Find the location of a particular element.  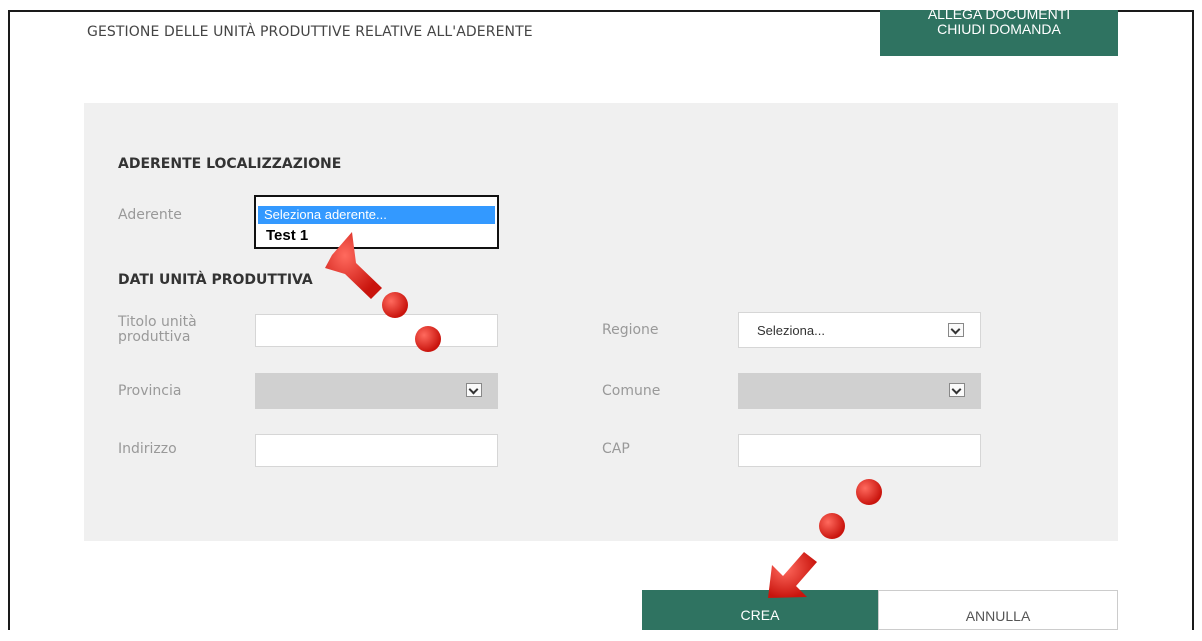

titolo-label: Titolo unità produttiva is located at coordinates (157, 330).